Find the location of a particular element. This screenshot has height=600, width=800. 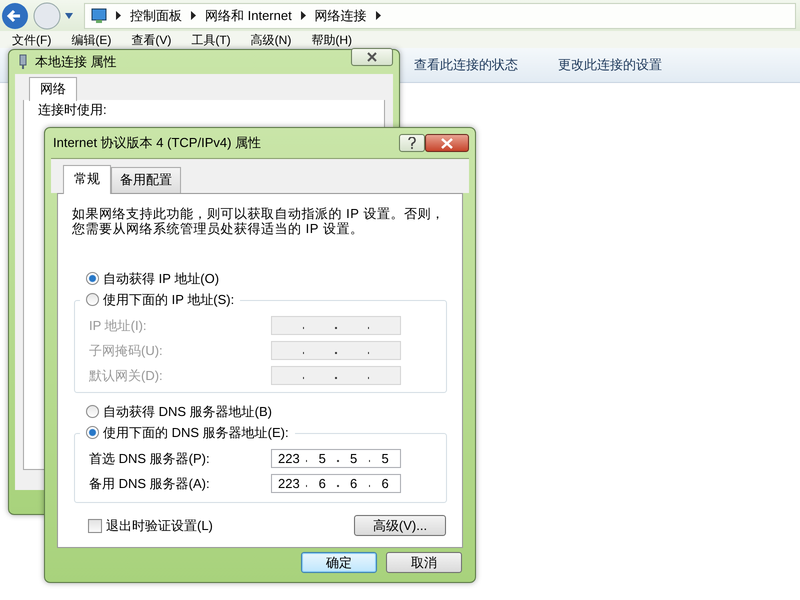

tab: 网络 is located at coordinates (53, 89).